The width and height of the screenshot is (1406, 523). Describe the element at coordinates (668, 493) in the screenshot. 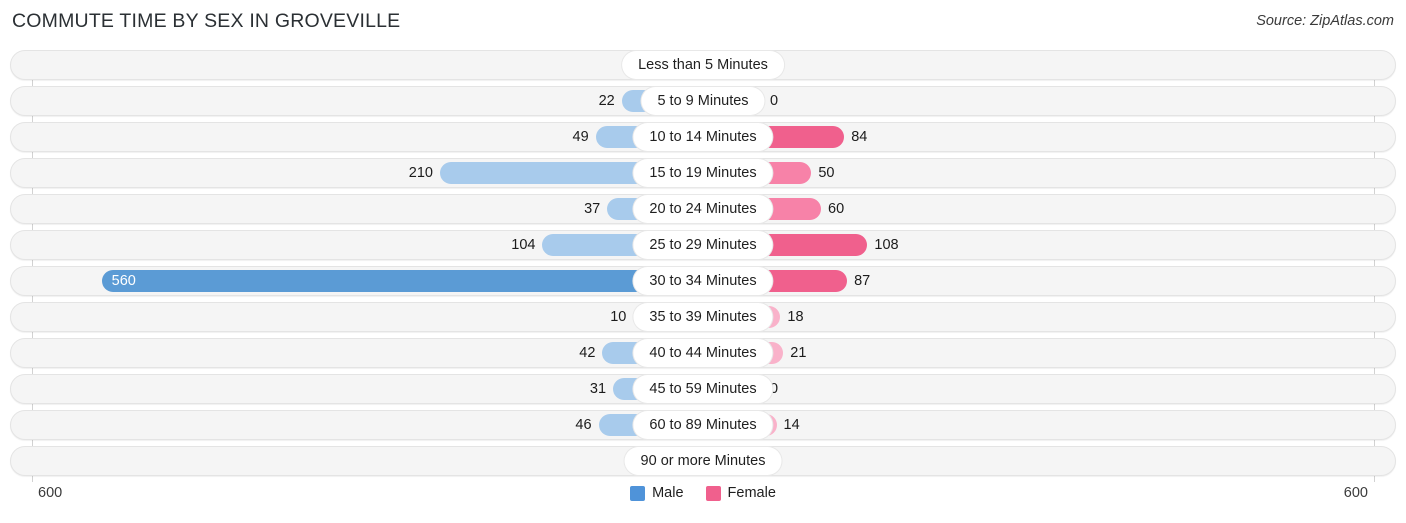

I see `legend-label: Male` at that location.